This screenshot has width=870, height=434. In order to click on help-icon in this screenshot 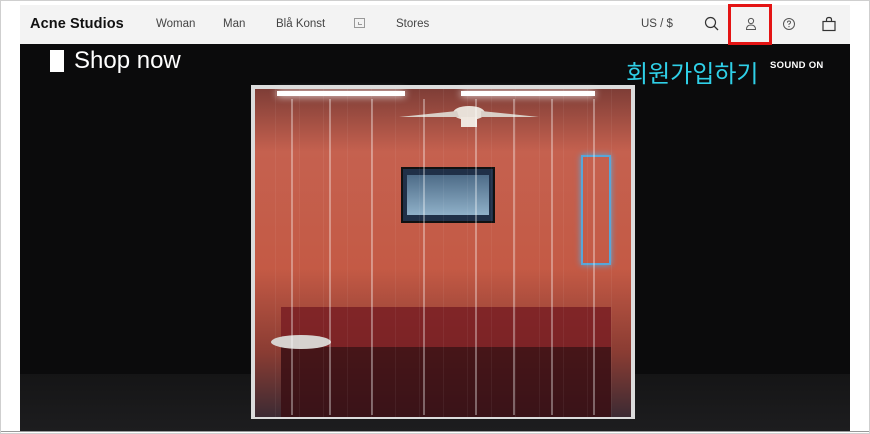, I will do `click(789, 24)`.